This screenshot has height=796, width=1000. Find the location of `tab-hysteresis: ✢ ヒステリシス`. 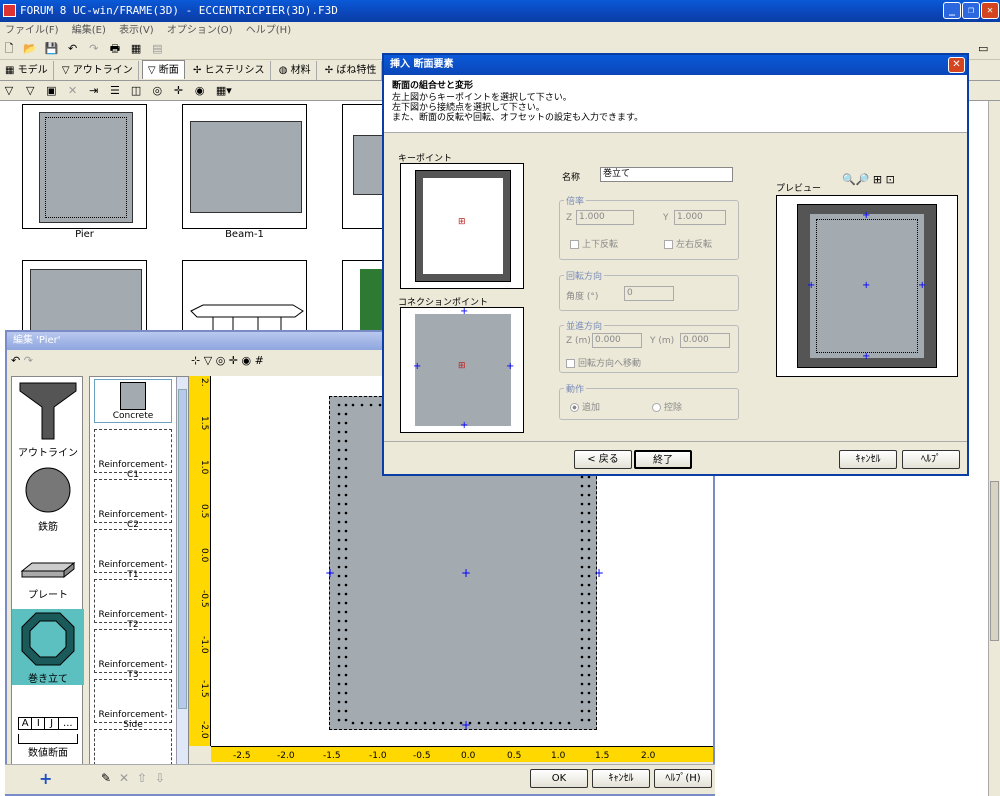

tab-hysteresis: ✢ ヒステリシス is located at coordinates (229, 70).